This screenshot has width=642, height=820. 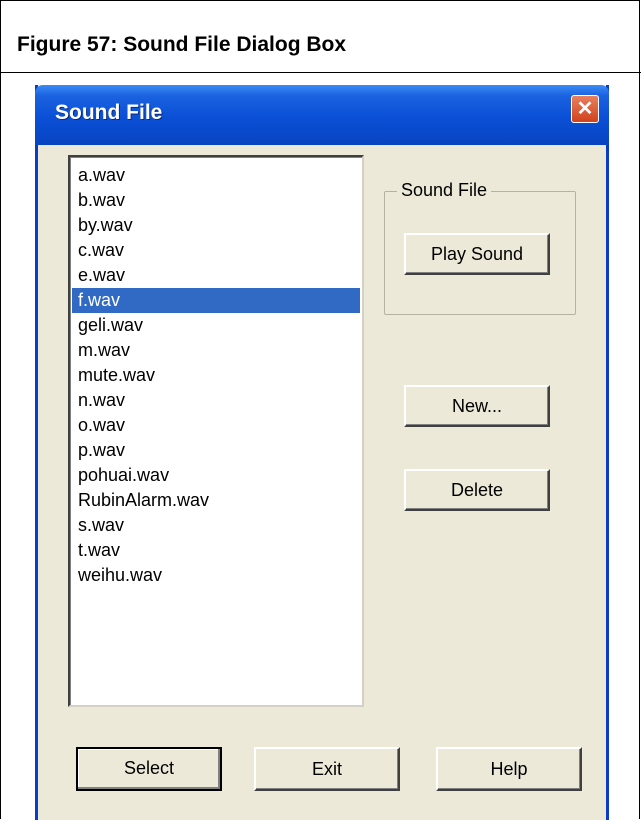 I want to click on dialog-titlebar: Sound File ✕, so click(x=322, y=115).